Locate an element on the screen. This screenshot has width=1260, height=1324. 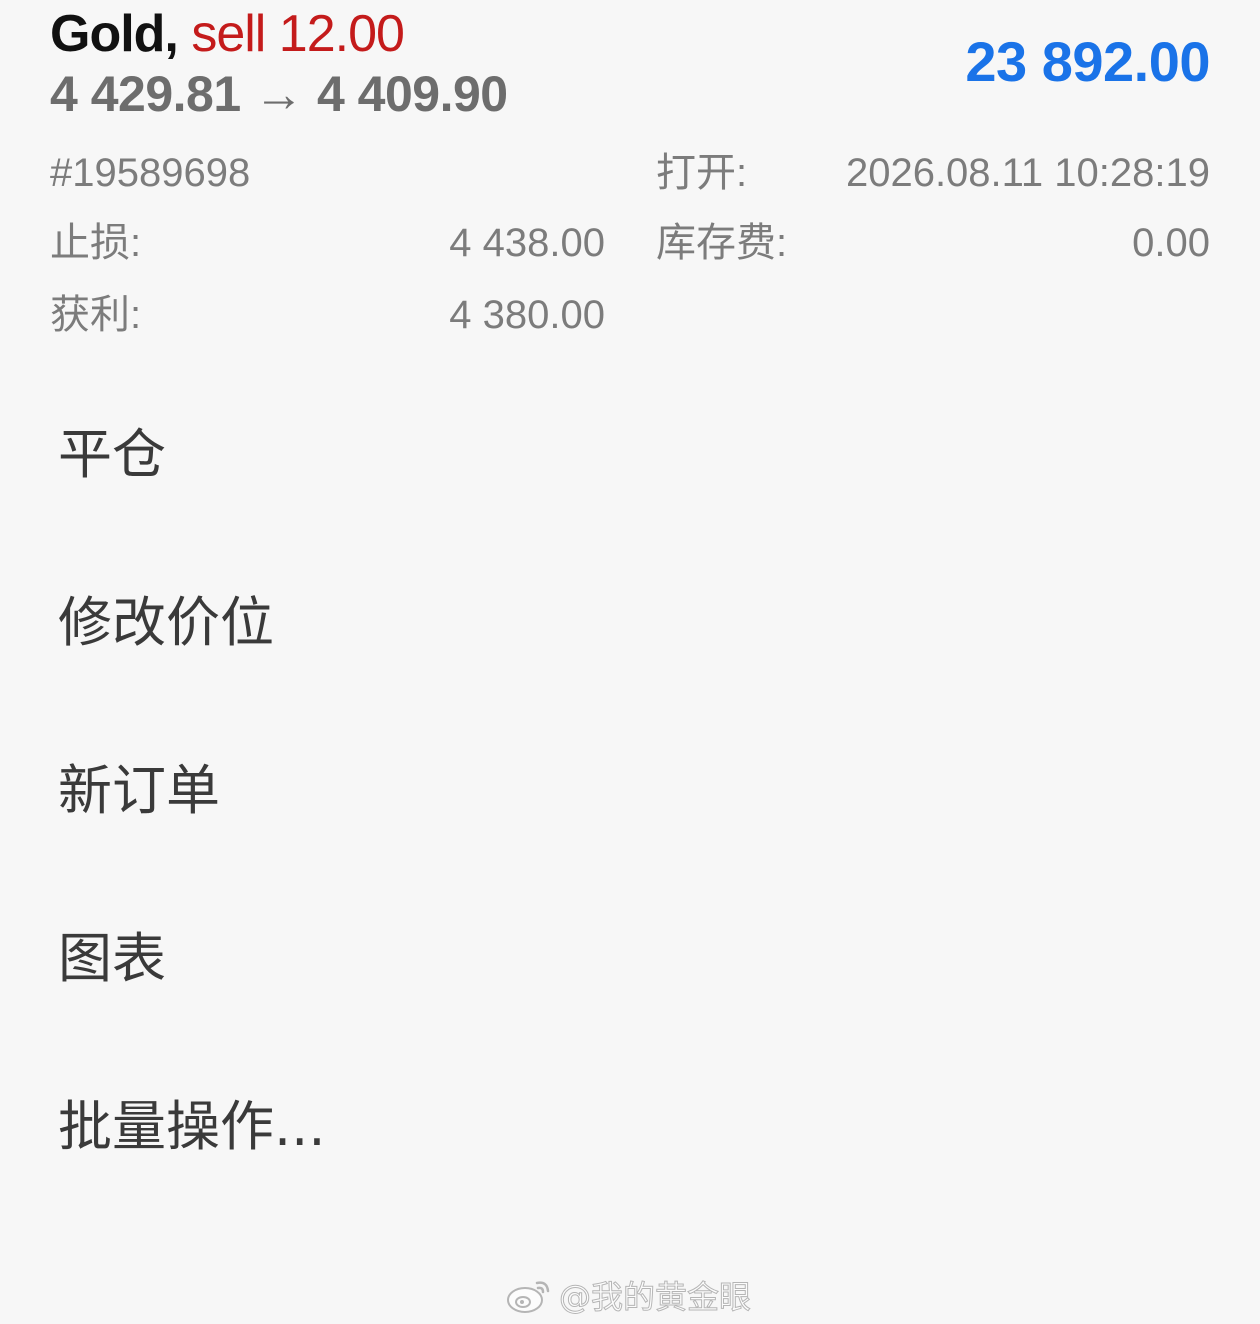
menu-item-label: 图表 is located at coordinates (112, 958).